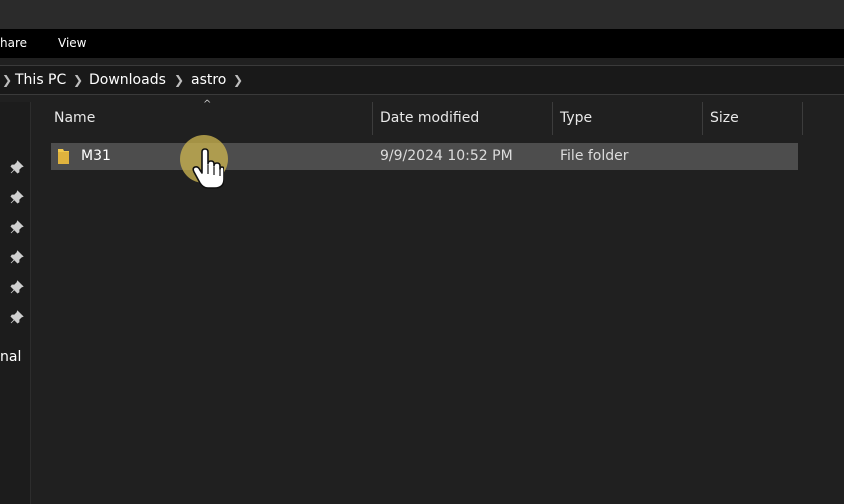  Describe the element at coordinates (127, 80) in the screenshot. I see `breadcrumb-downloads: Downloads` at that location.